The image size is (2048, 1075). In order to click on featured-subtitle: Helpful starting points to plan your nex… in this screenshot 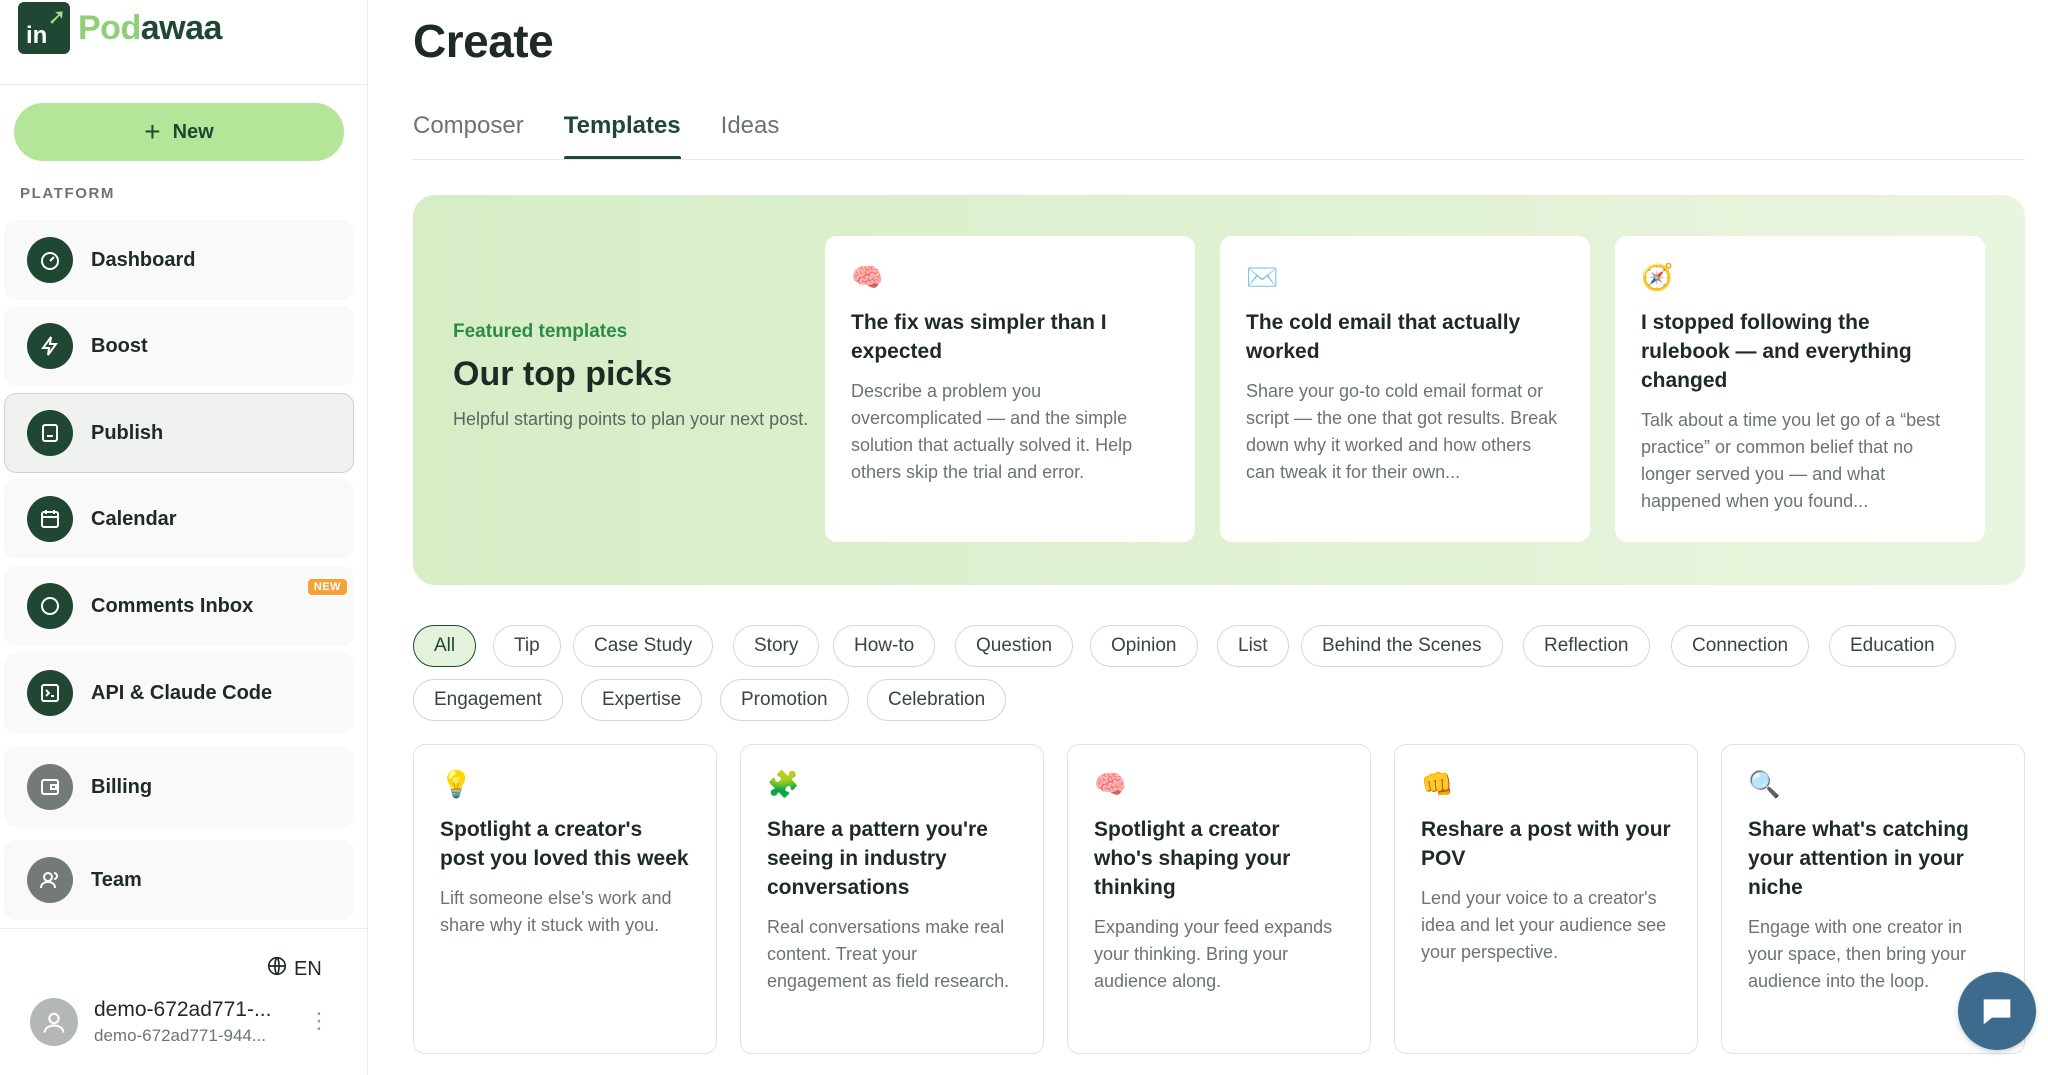, I will do `click(631, 419)`.